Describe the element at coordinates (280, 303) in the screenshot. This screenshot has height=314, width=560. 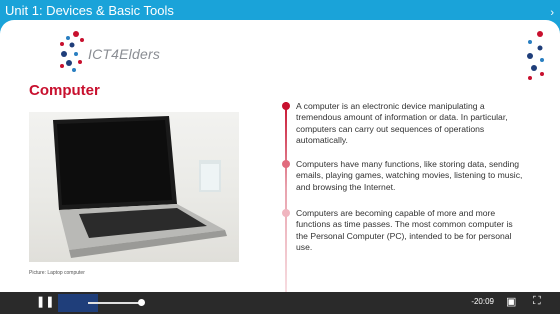
I see `video-controls: ❚❚ 🔊 -20:09 ▣ ⛶` at that location.